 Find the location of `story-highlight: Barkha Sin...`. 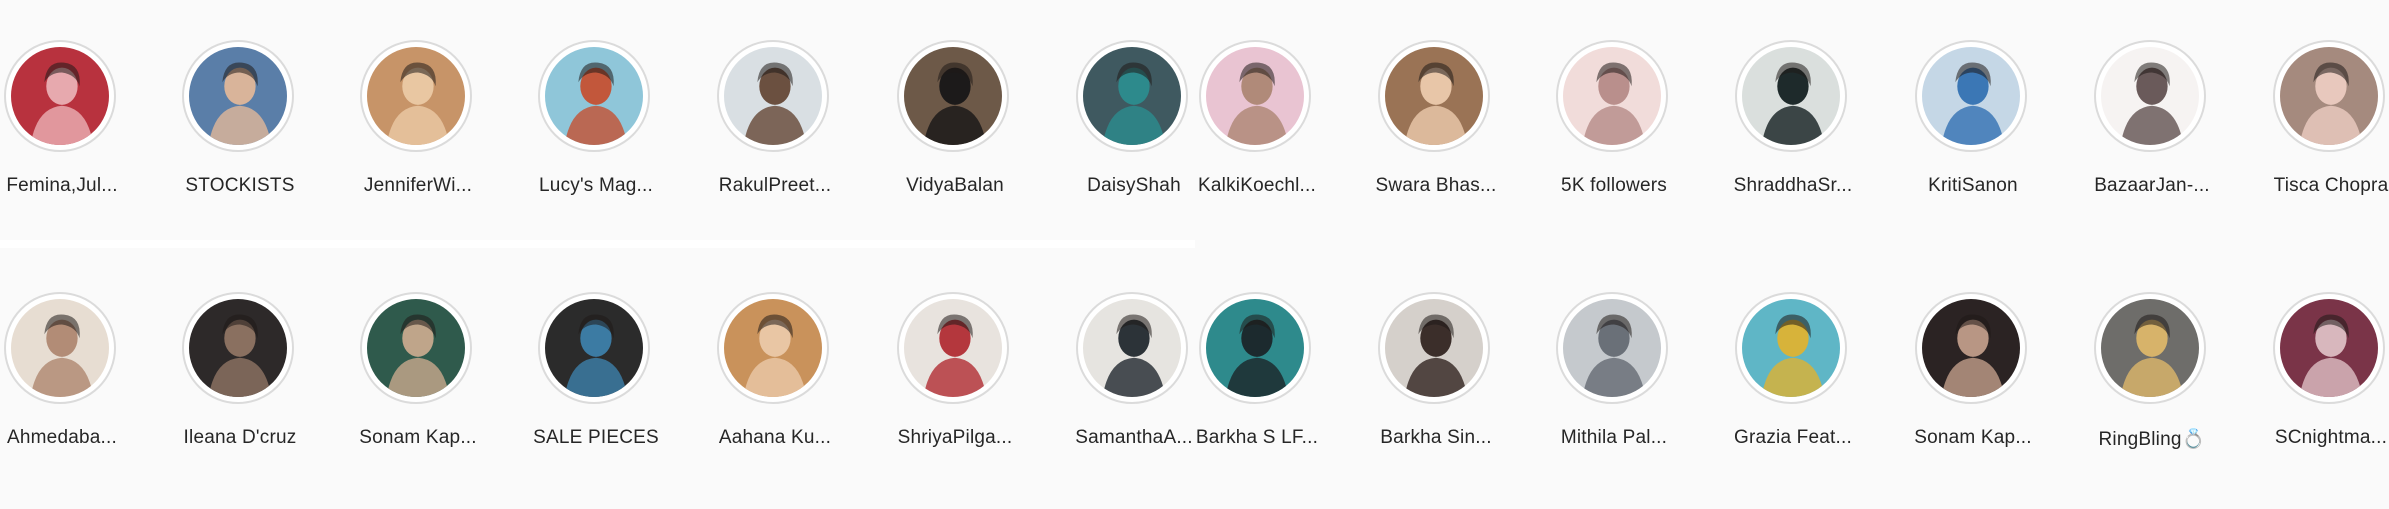

story-highlight: Barkha Sin... is located at coordinates (1436, 372).